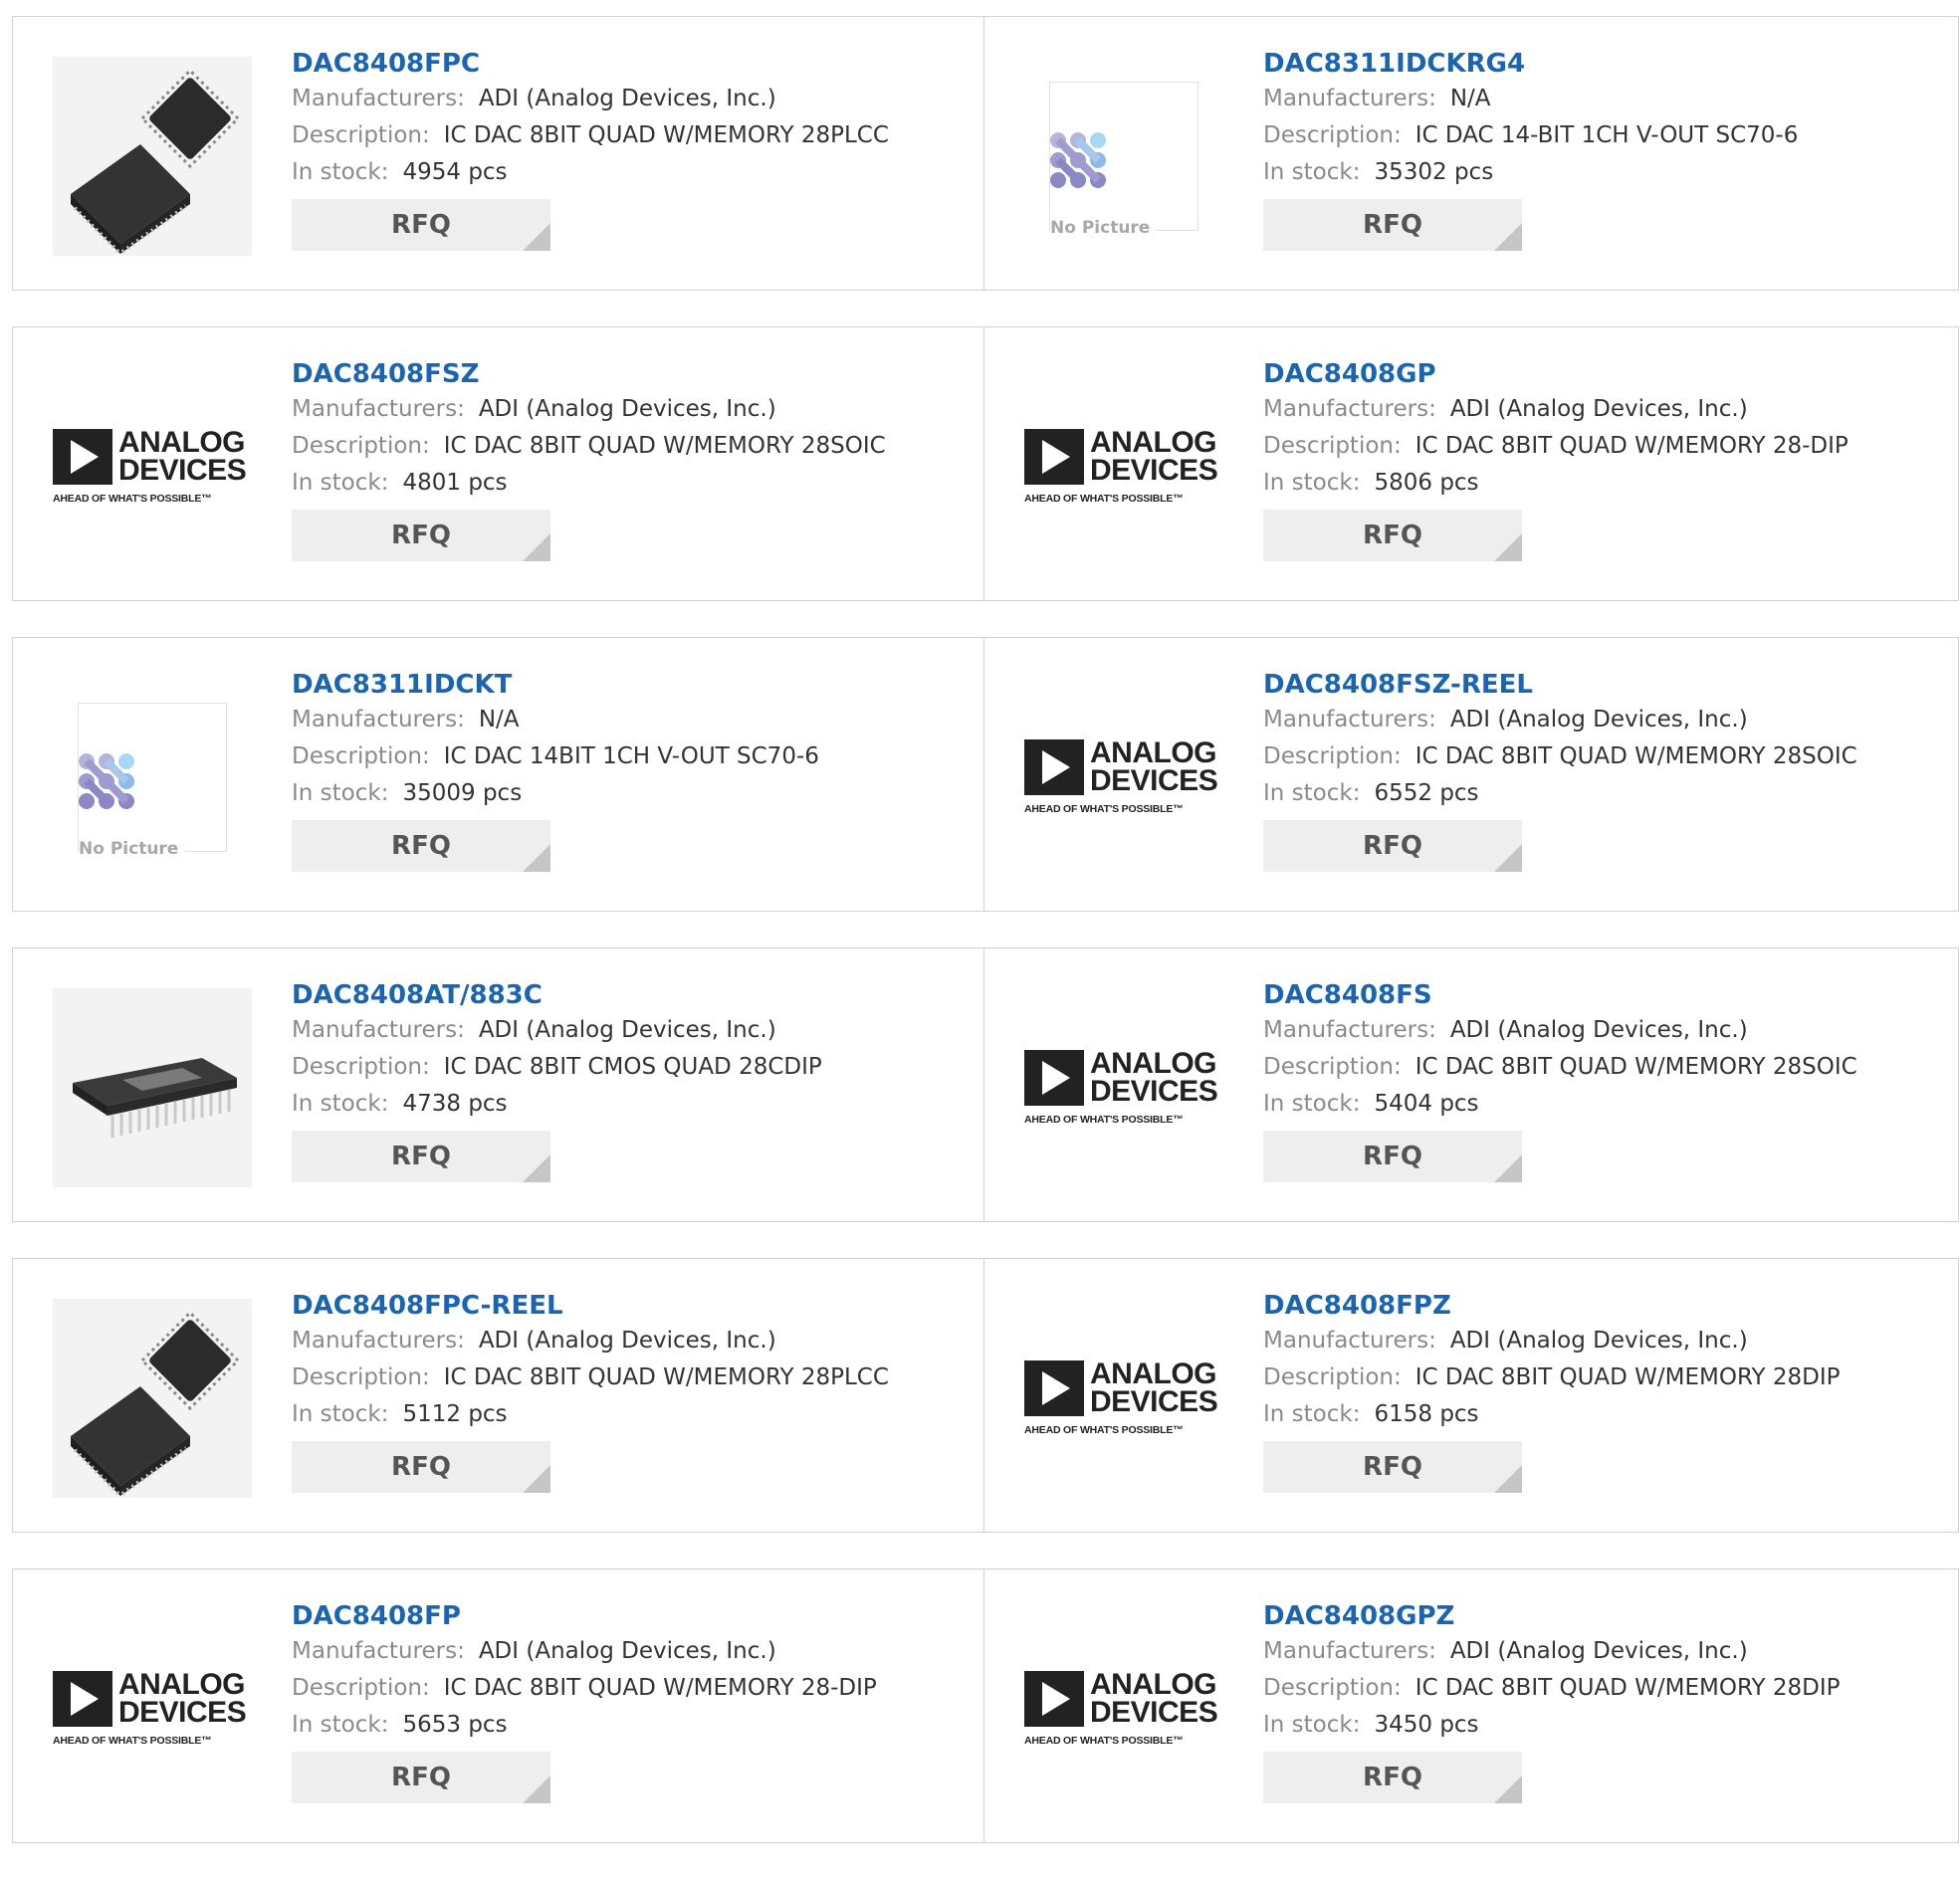 The image size is (1960, 1879). What do you see at coordinates (1628, 1377) in the screenshot?
I see `description-value: IC DAC 8BIT QUAD W/MEMORY 28DIP` at bounding box center [1628, 1377].